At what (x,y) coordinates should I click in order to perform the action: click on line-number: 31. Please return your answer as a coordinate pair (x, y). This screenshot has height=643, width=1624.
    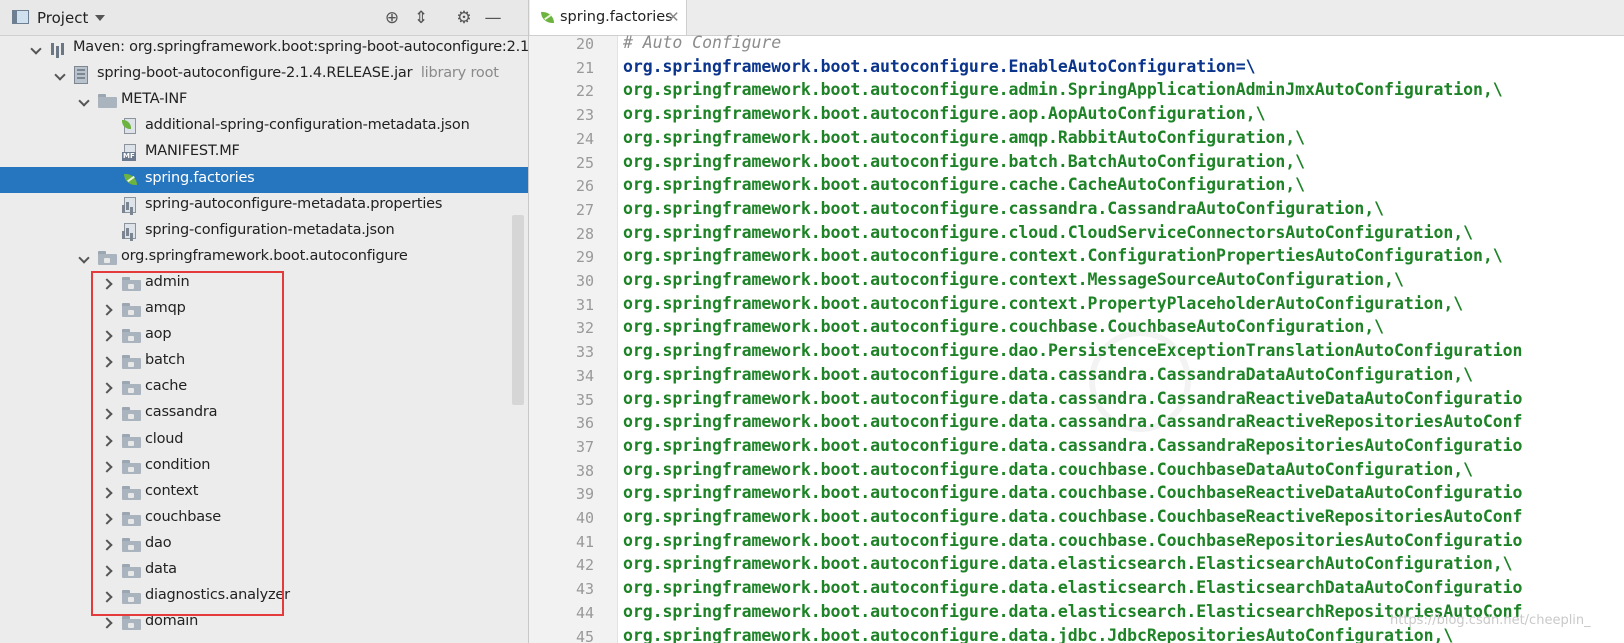
    Looking at the image, I should click on (584, 305).